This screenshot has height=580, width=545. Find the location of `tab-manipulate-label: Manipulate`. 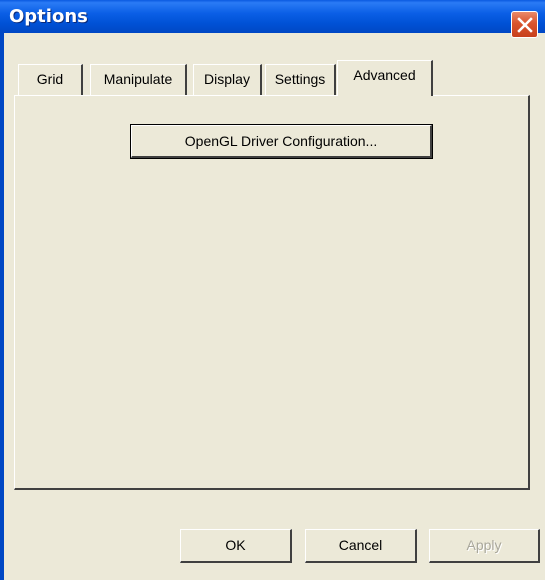

tab-manipulate-label: Manipulate is located at coordinates (138, 79).